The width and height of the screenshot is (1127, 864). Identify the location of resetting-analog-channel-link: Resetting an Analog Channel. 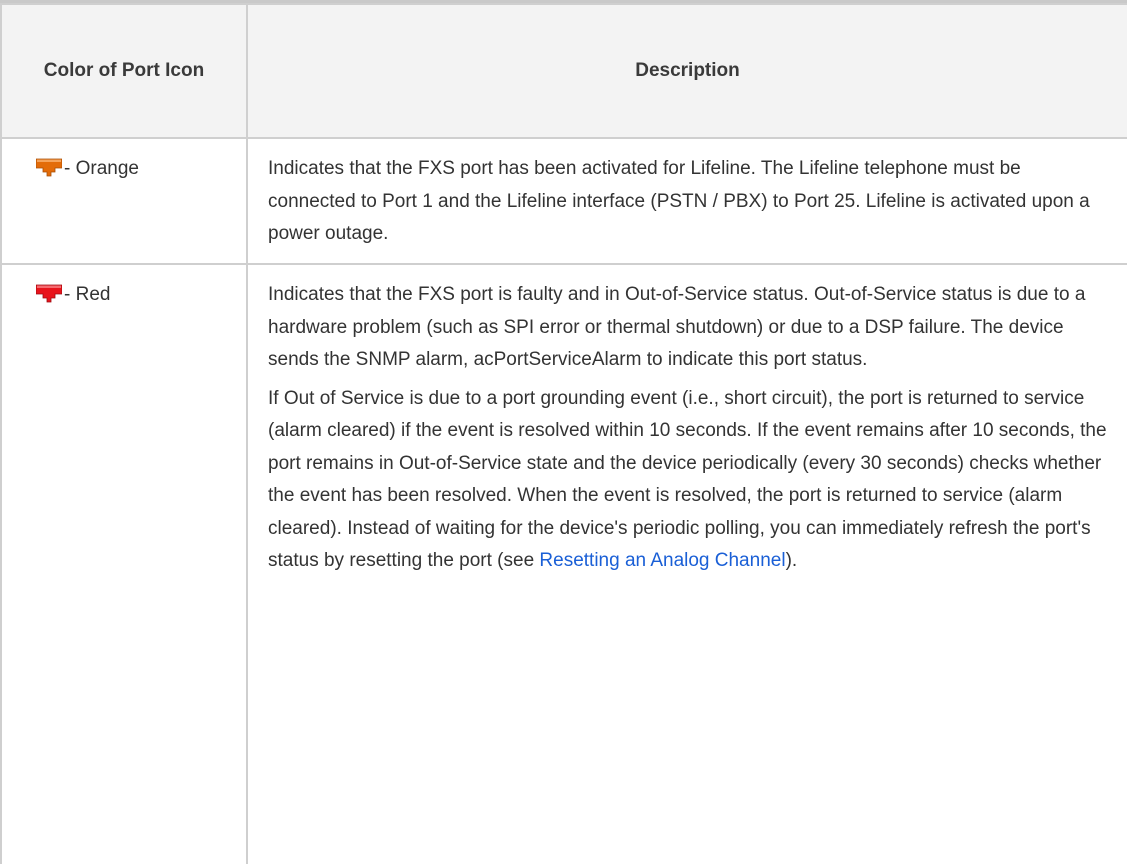
(662, 560).